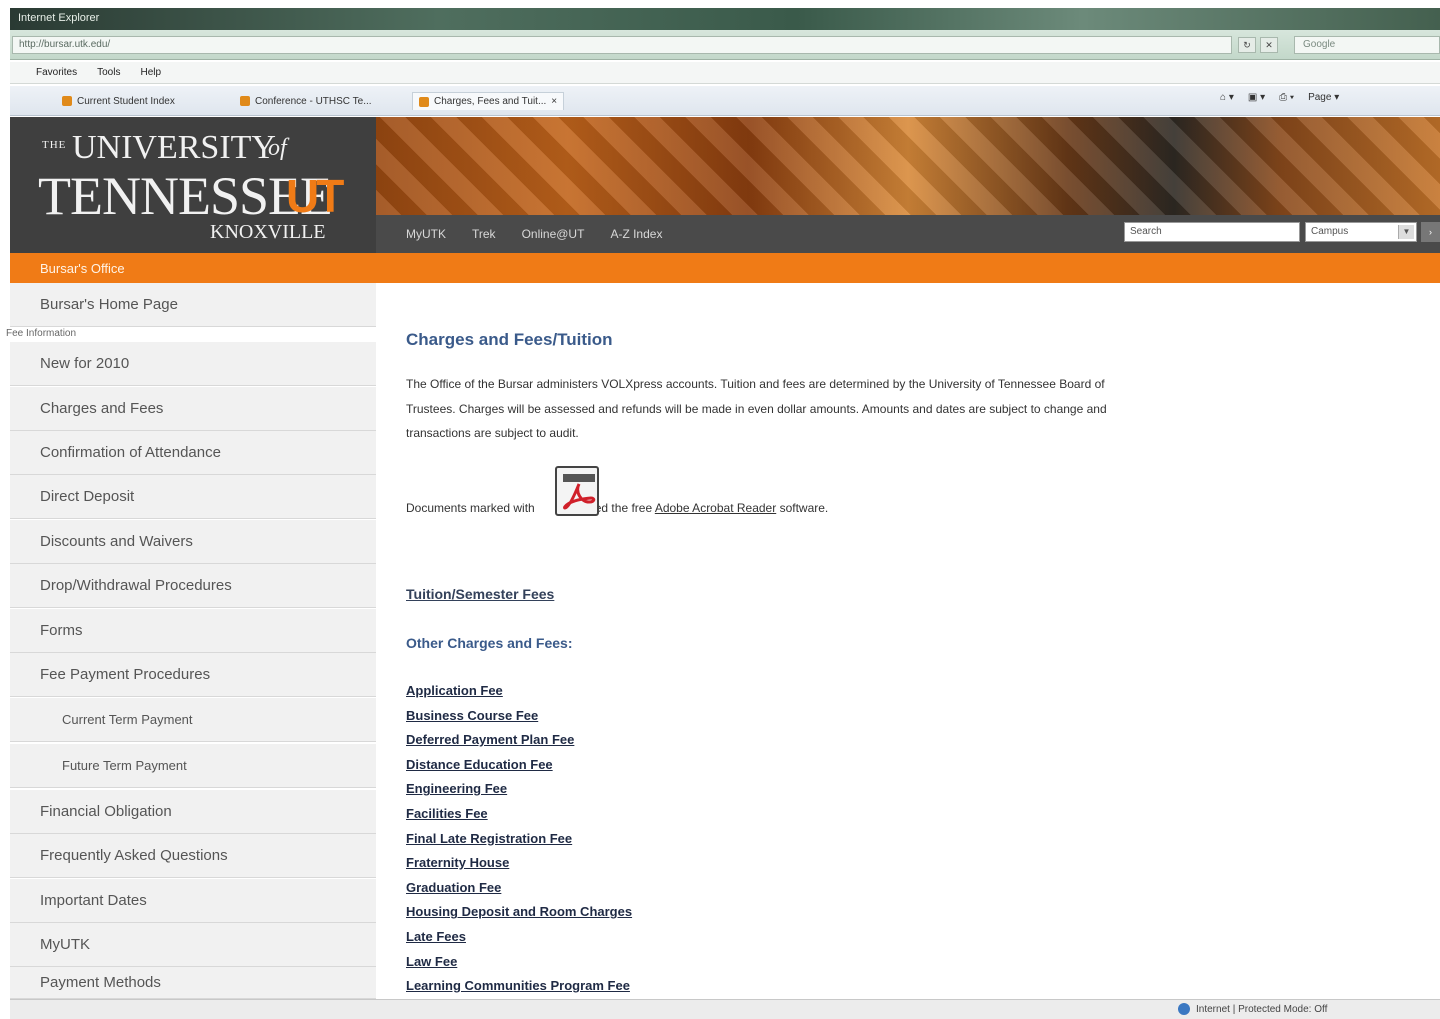 The width and height of the screenshot is (1440, 1019). I want to click on logo-knoxville: KNOXVILLE, so click(268, 232).